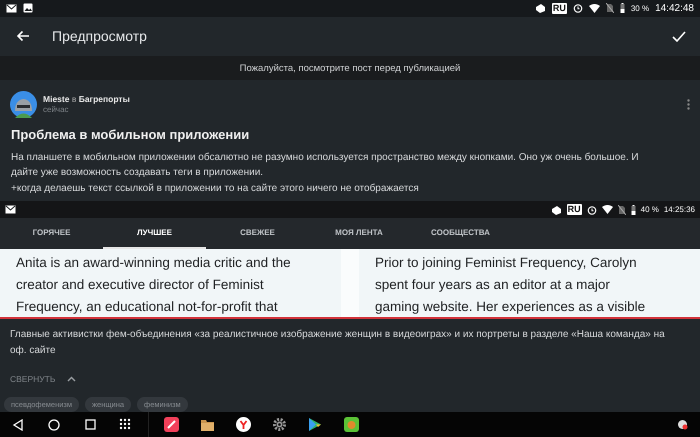 The height and width of the screenshot is (437, 700). What do you see at coordinates (649, 209) in the screenshot?
I see `battery-percent: 40 %` at bounding box center [649, 209].